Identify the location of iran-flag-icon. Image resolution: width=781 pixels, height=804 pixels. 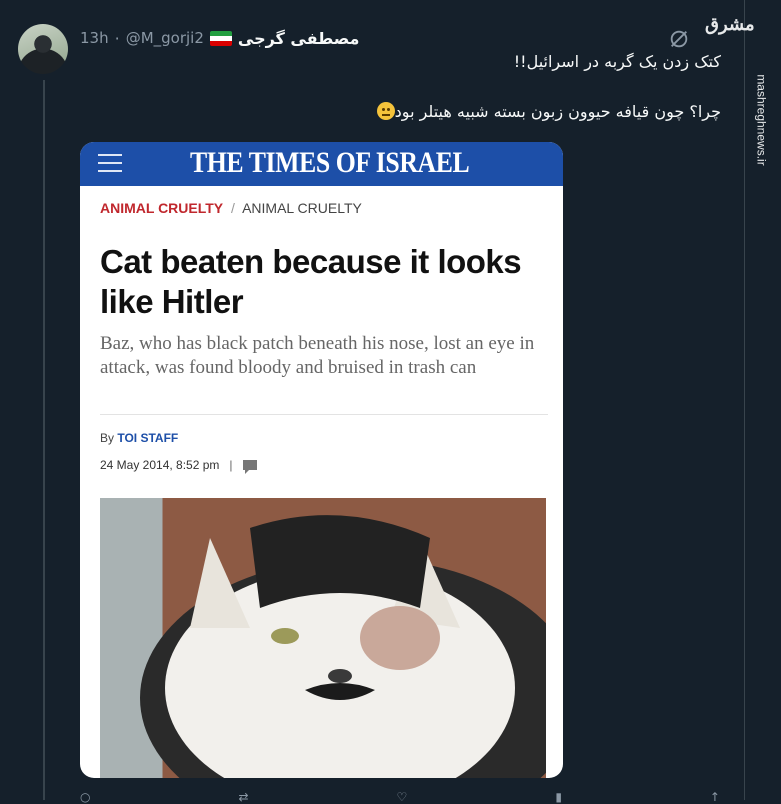
(220, 38).